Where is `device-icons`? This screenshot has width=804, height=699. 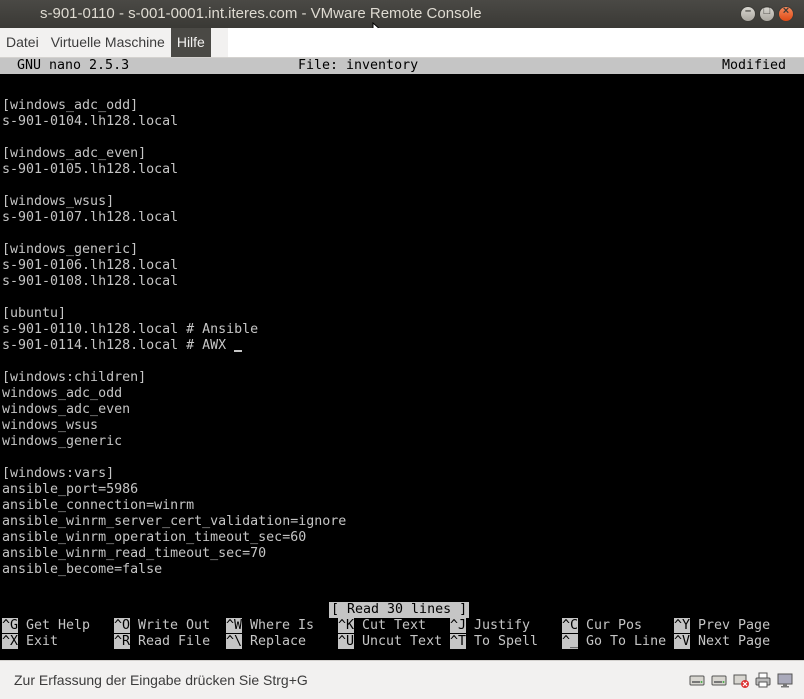 device-icons is located at coordinates (741, 680).